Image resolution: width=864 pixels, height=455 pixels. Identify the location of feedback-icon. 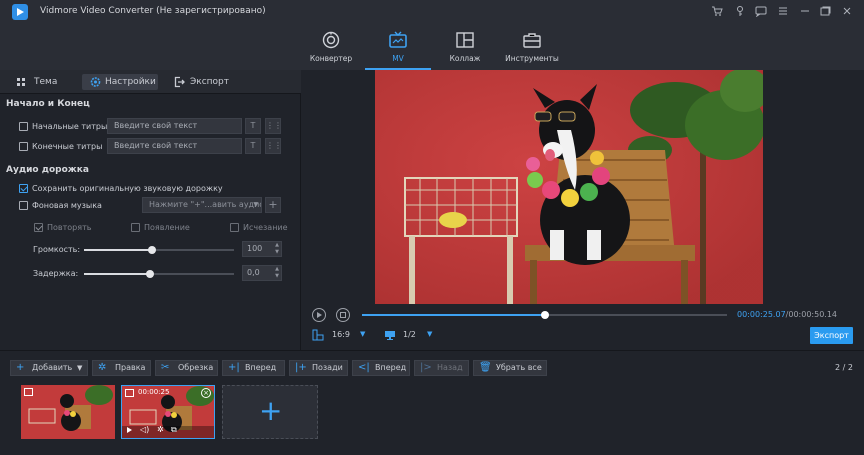
(761, 12).